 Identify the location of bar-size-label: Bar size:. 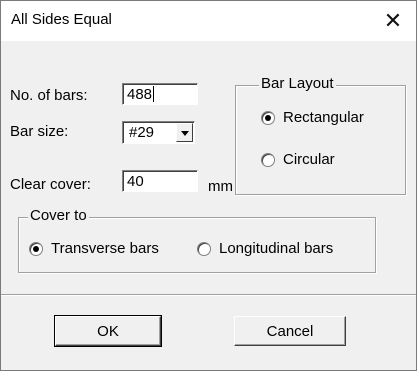
(39, 131).